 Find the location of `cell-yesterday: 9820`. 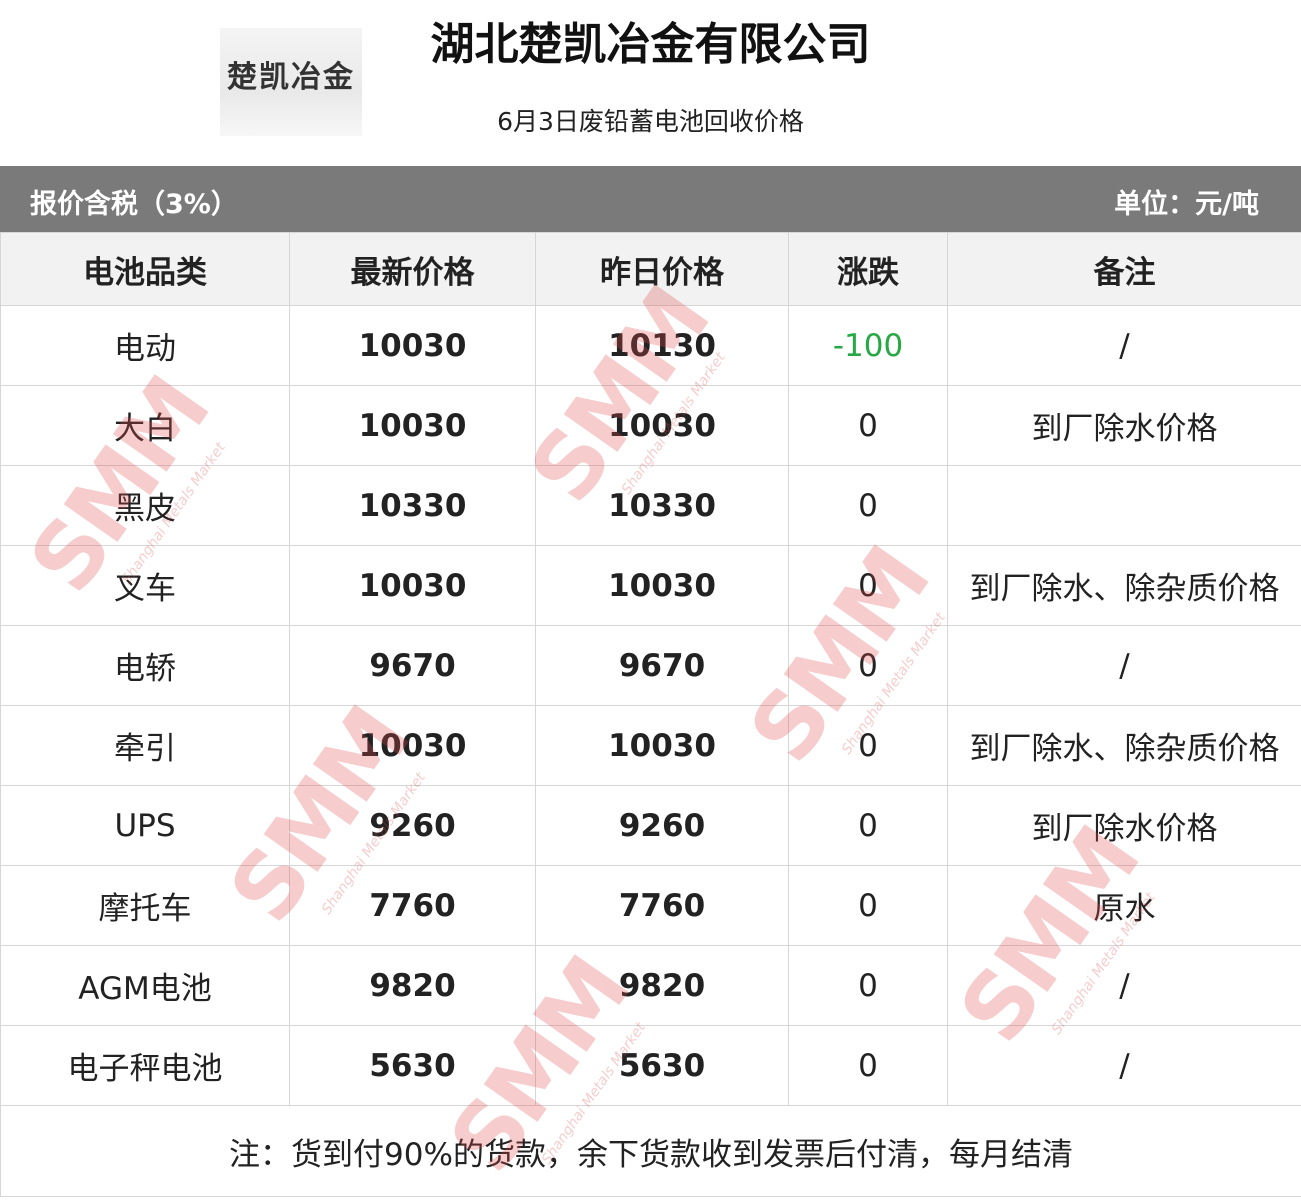

cell-yesterday: 9820 is located at coordinates (662, 986).